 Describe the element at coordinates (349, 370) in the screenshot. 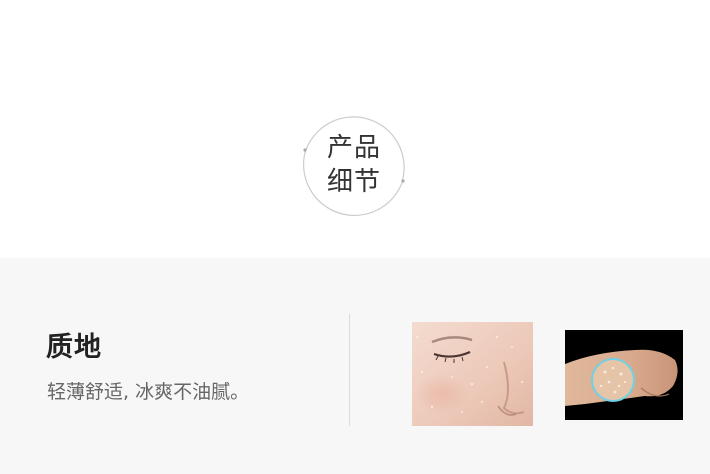

I see `section-divider` at that location.